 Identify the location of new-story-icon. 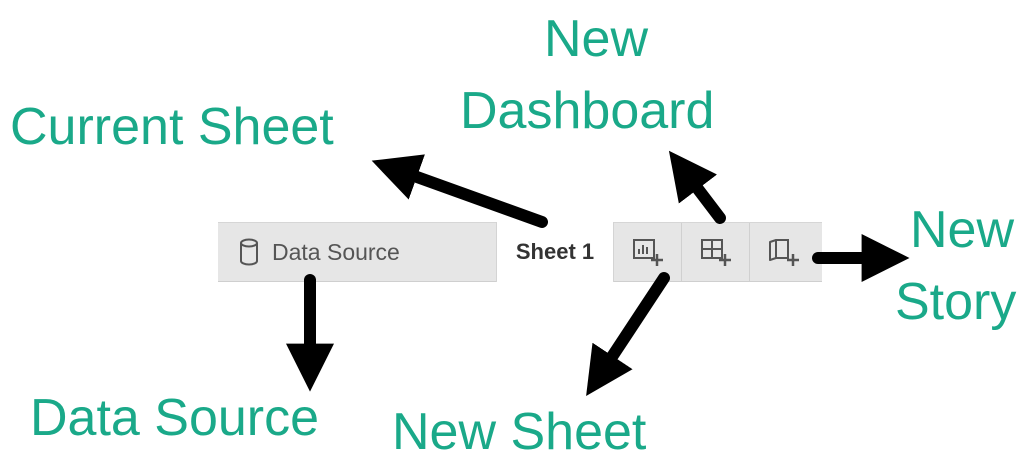
(784, 252).